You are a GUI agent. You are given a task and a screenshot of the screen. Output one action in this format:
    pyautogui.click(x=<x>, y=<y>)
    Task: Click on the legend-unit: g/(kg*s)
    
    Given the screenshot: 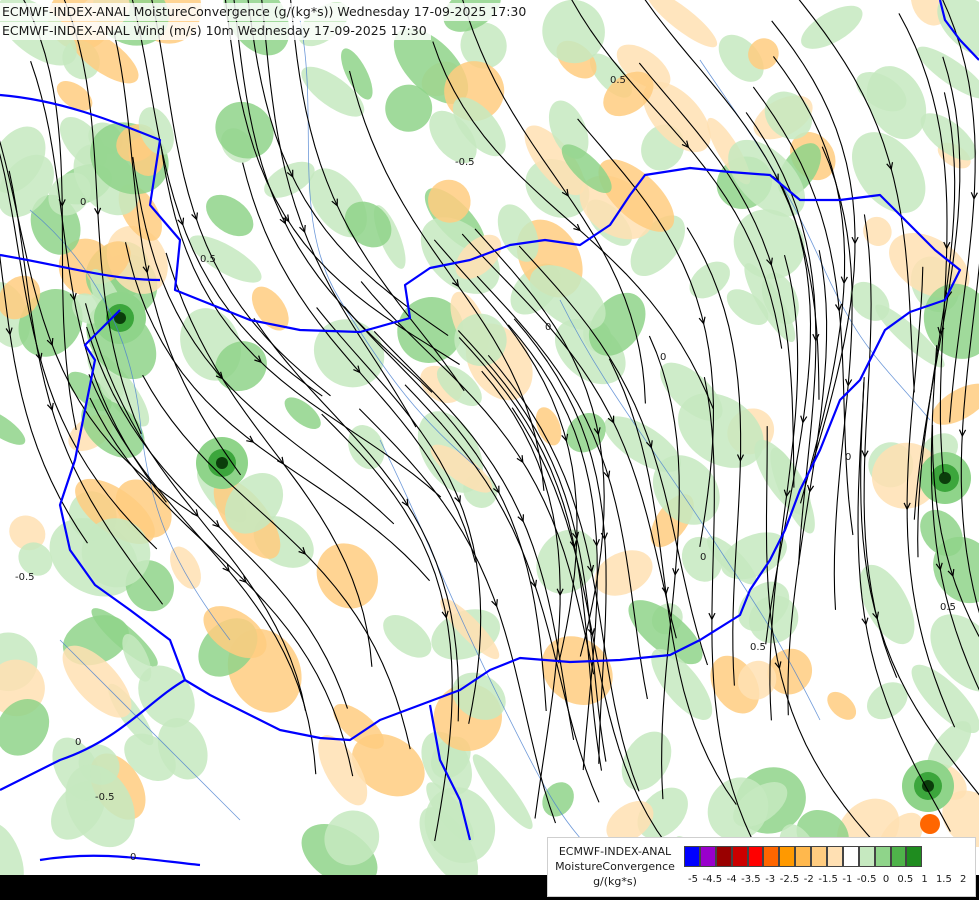 What is the action you would take?
    pyautogui.click(x=615, y=881)
    